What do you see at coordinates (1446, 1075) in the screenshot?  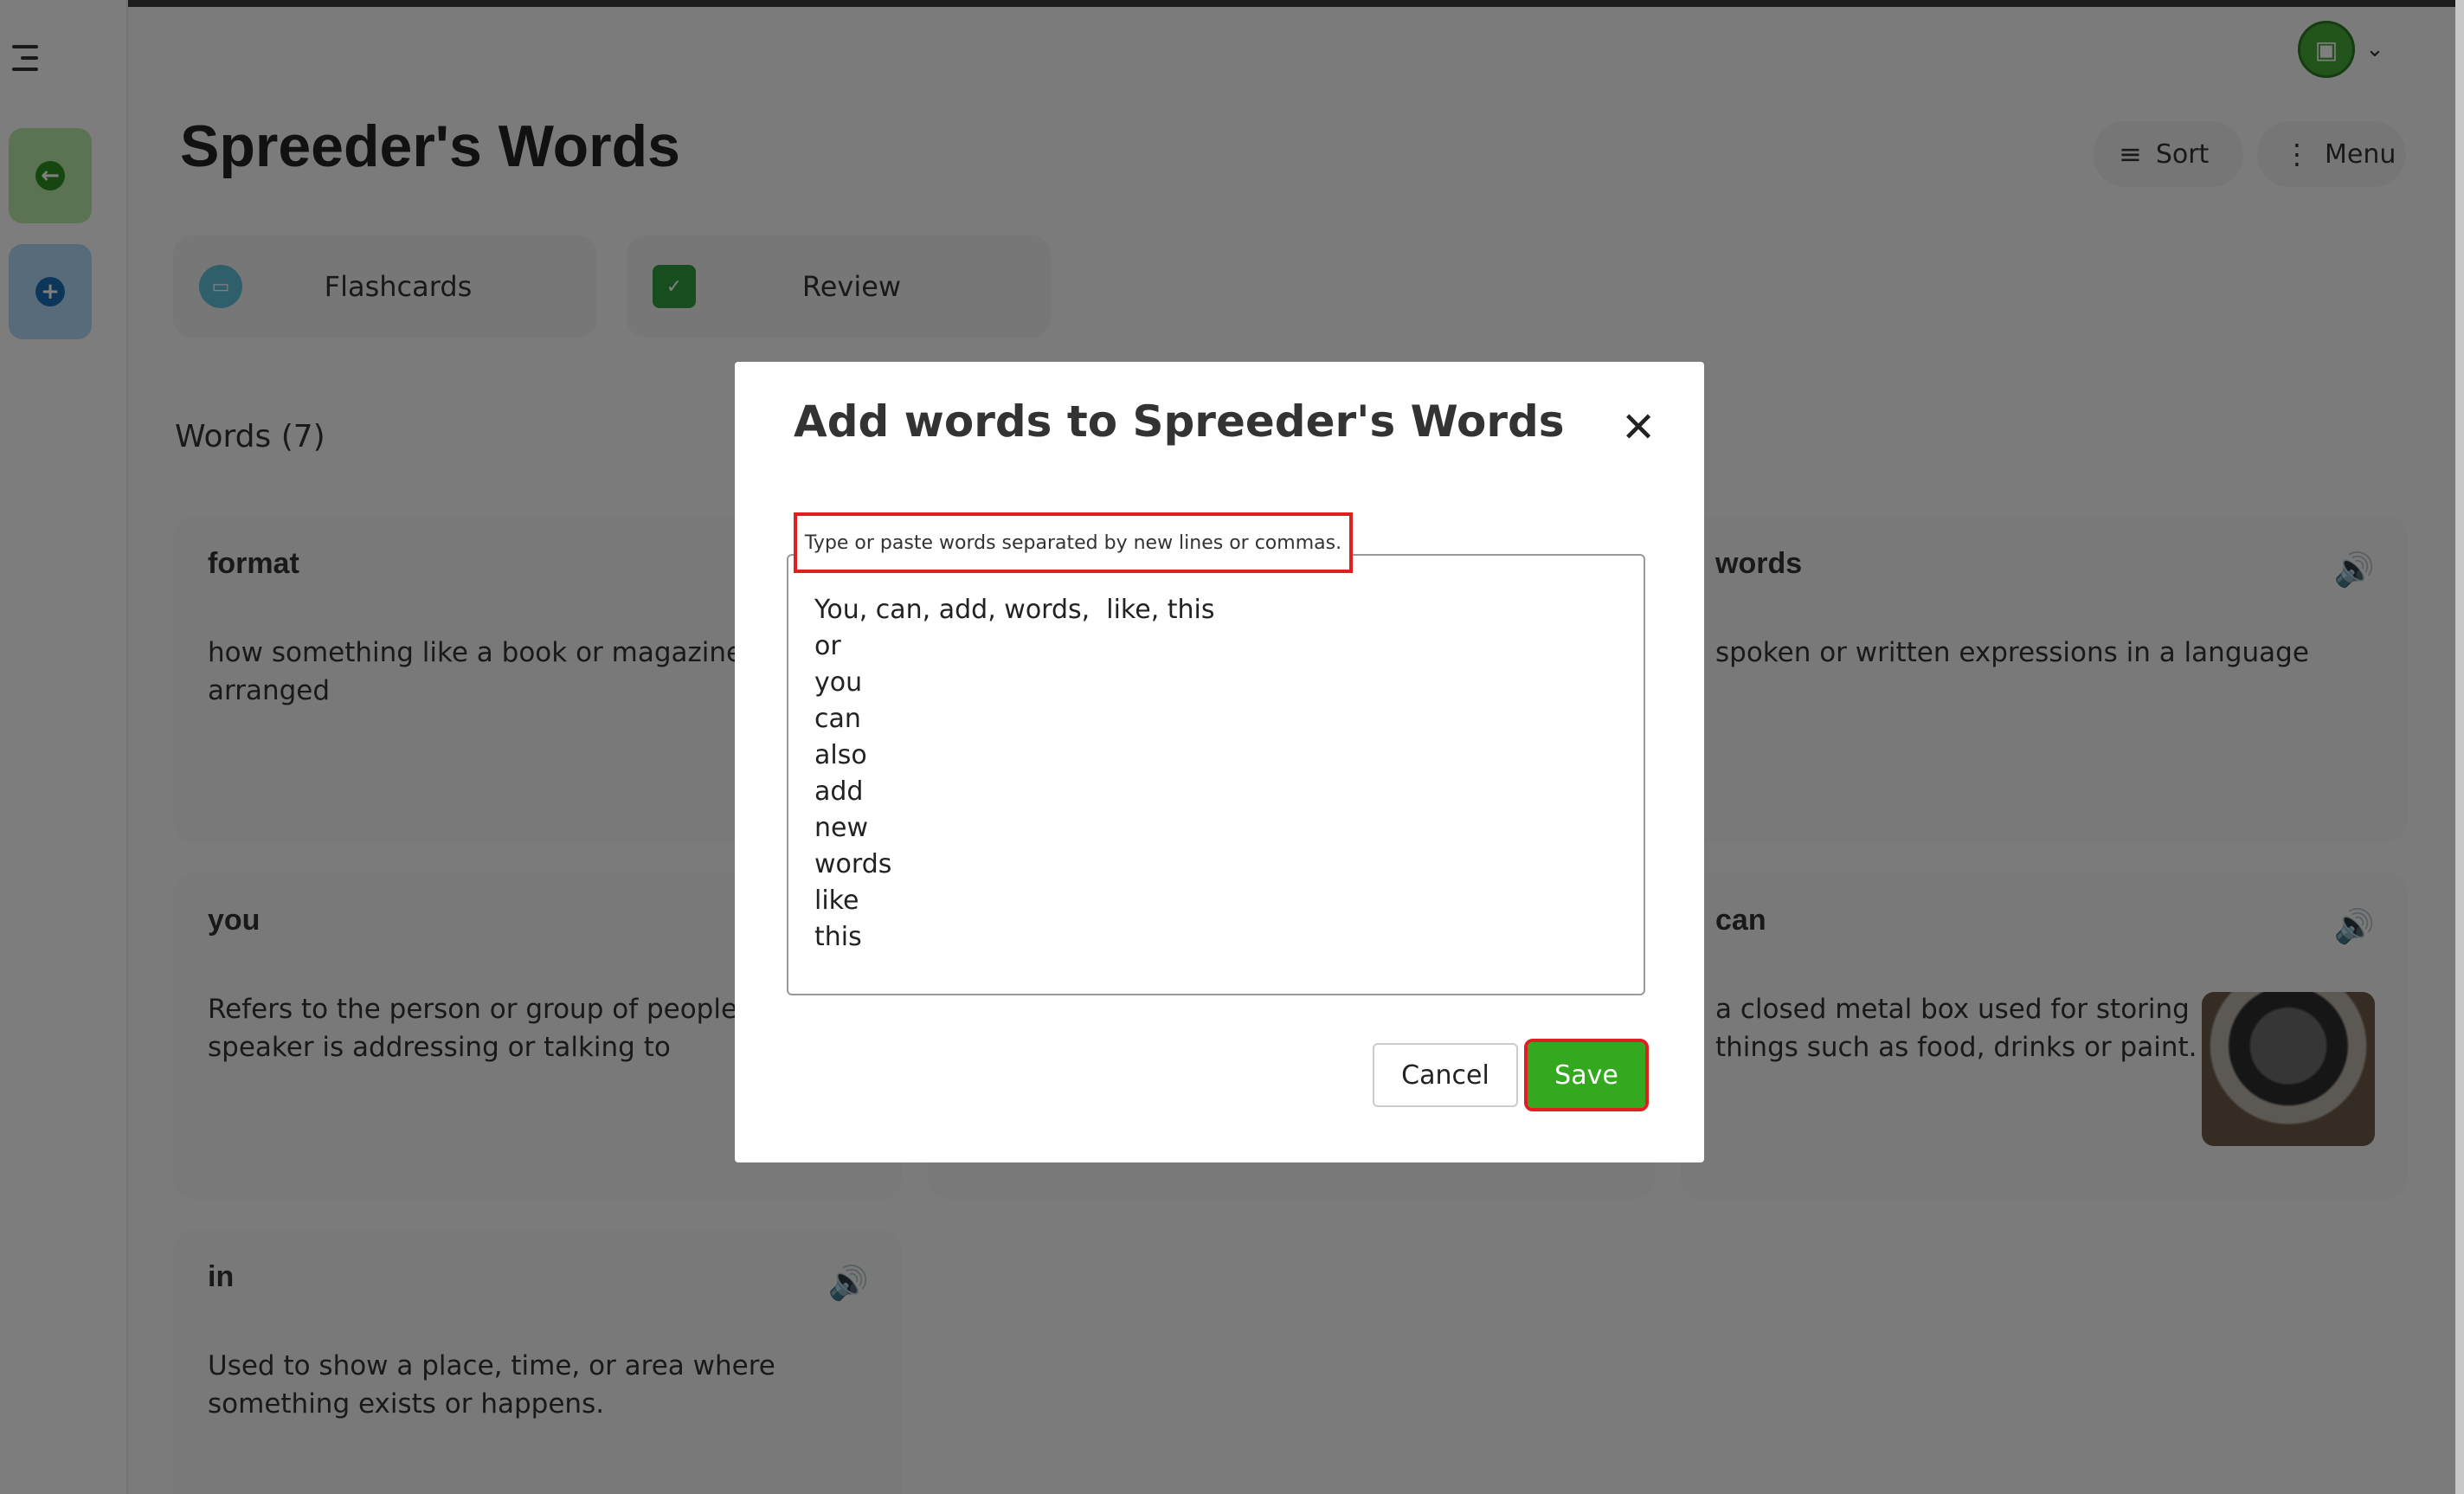 I see `cancel-button: Cancel` at bounding box center [1446, 1075].